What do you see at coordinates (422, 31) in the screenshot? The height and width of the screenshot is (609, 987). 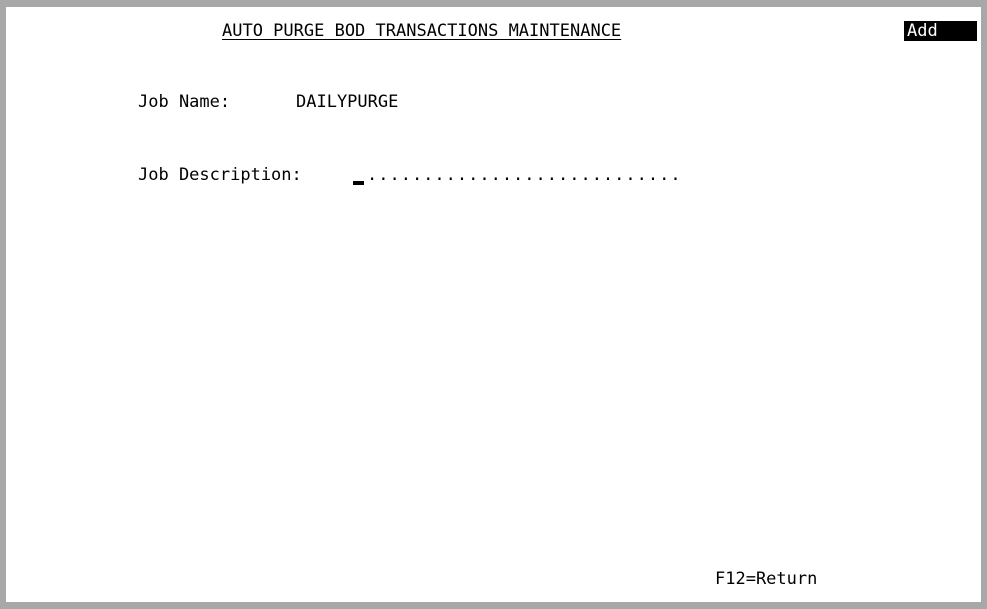 I see `screen-title: AUTO PURGE BOD TRANSACTIONS MAINTENANCE` at bounding box center [422, 31].